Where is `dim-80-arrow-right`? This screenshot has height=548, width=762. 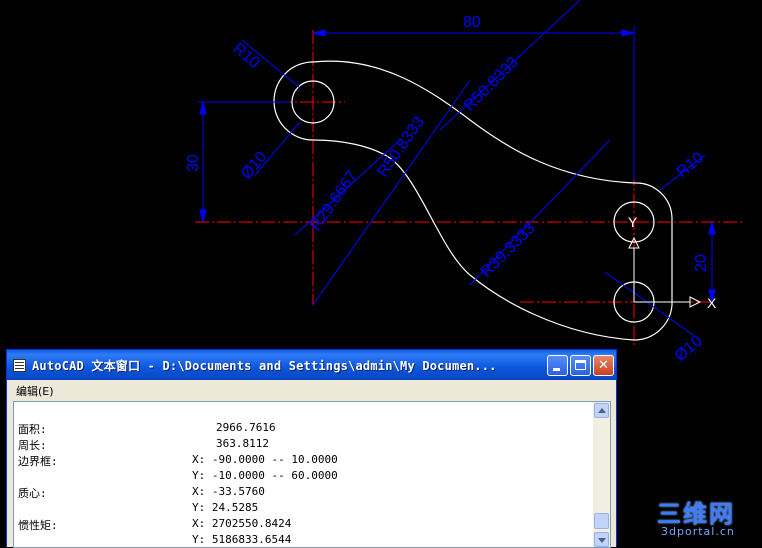
dim-80-arrow-right is located at coordinates (628, 33).